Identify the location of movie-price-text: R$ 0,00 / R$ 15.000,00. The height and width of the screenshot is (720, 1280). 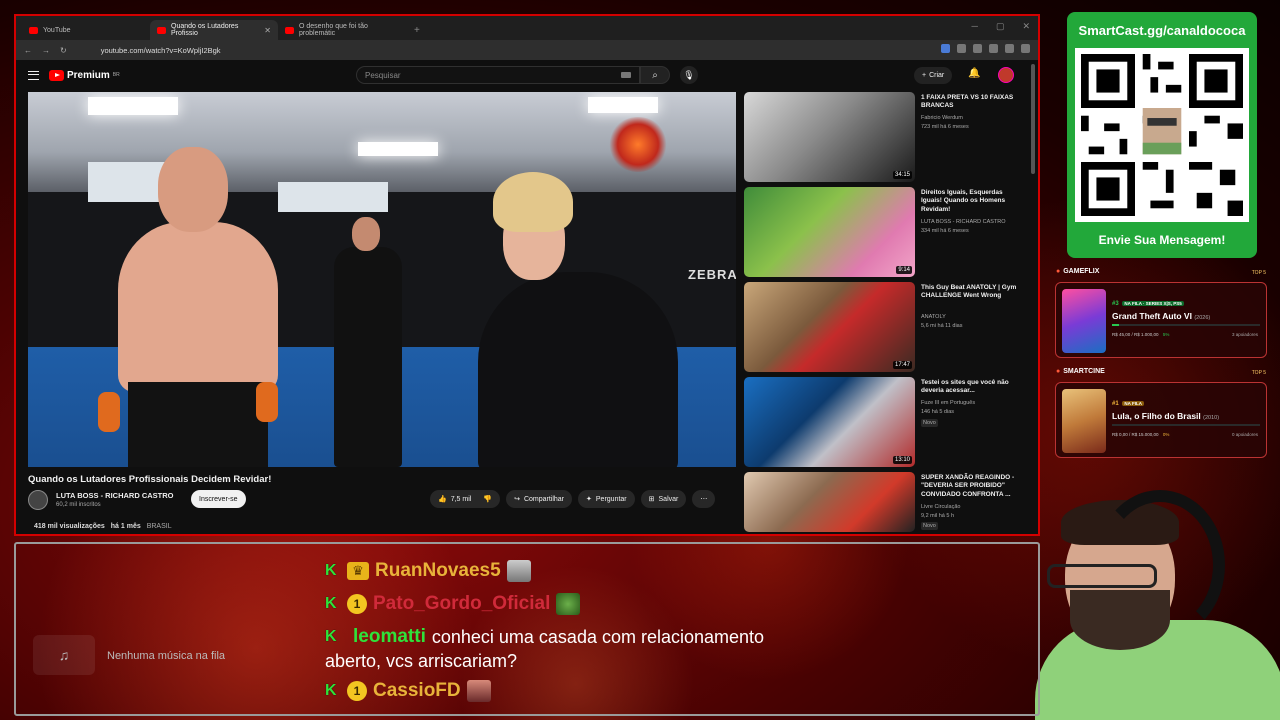
(1135, 434).